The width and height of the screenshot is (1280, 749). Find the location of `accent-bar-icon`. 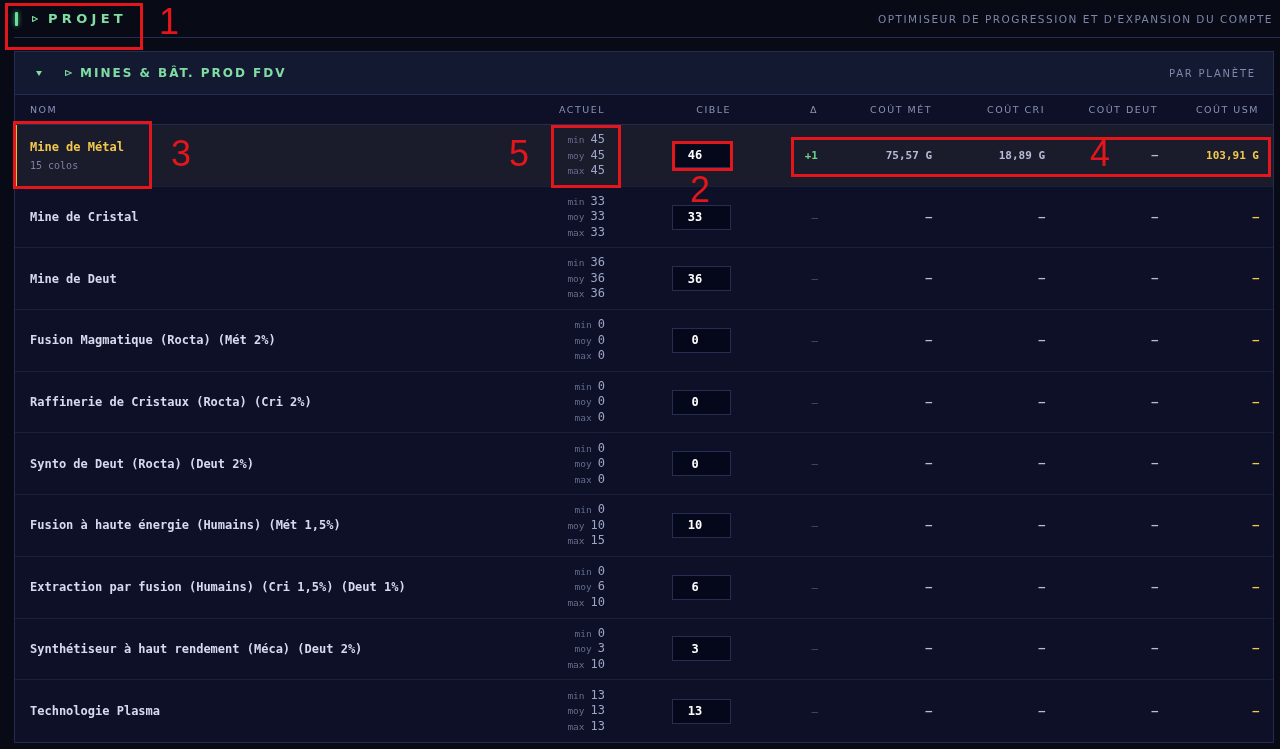

accent-bar-icon is located at coordinates (16, 18).